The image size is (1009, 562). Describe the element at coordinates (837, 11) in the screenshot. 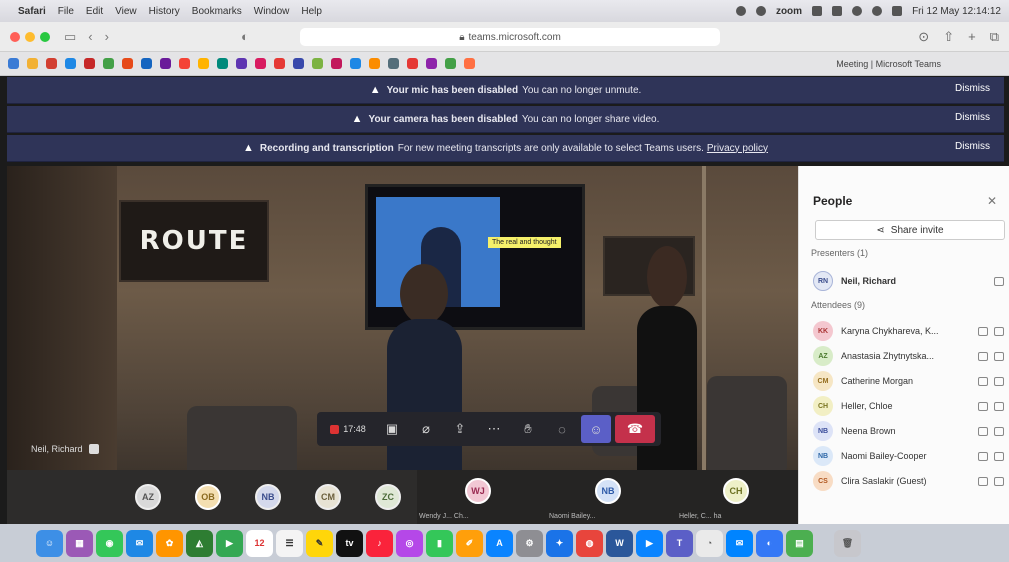

I see `battery-icon` at that location.